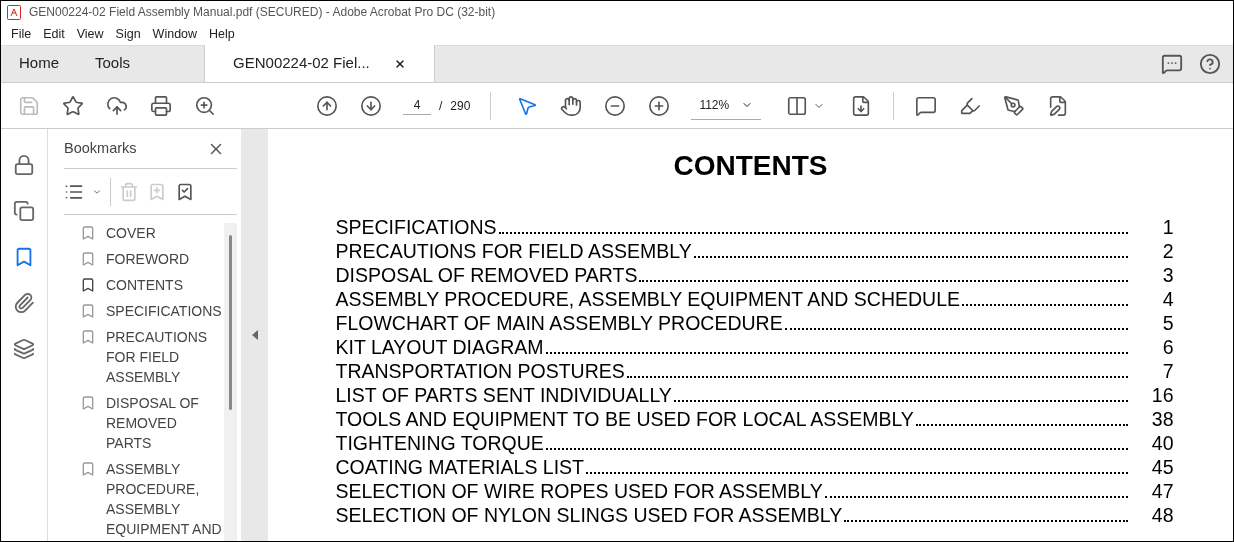  What do you see at coordinates (559, 323) in the screenshot?
I see `contents-entry: FLOWCHART OF MAIN ASSEMBLY PROCEDURE` at bounding box center [559, 323].